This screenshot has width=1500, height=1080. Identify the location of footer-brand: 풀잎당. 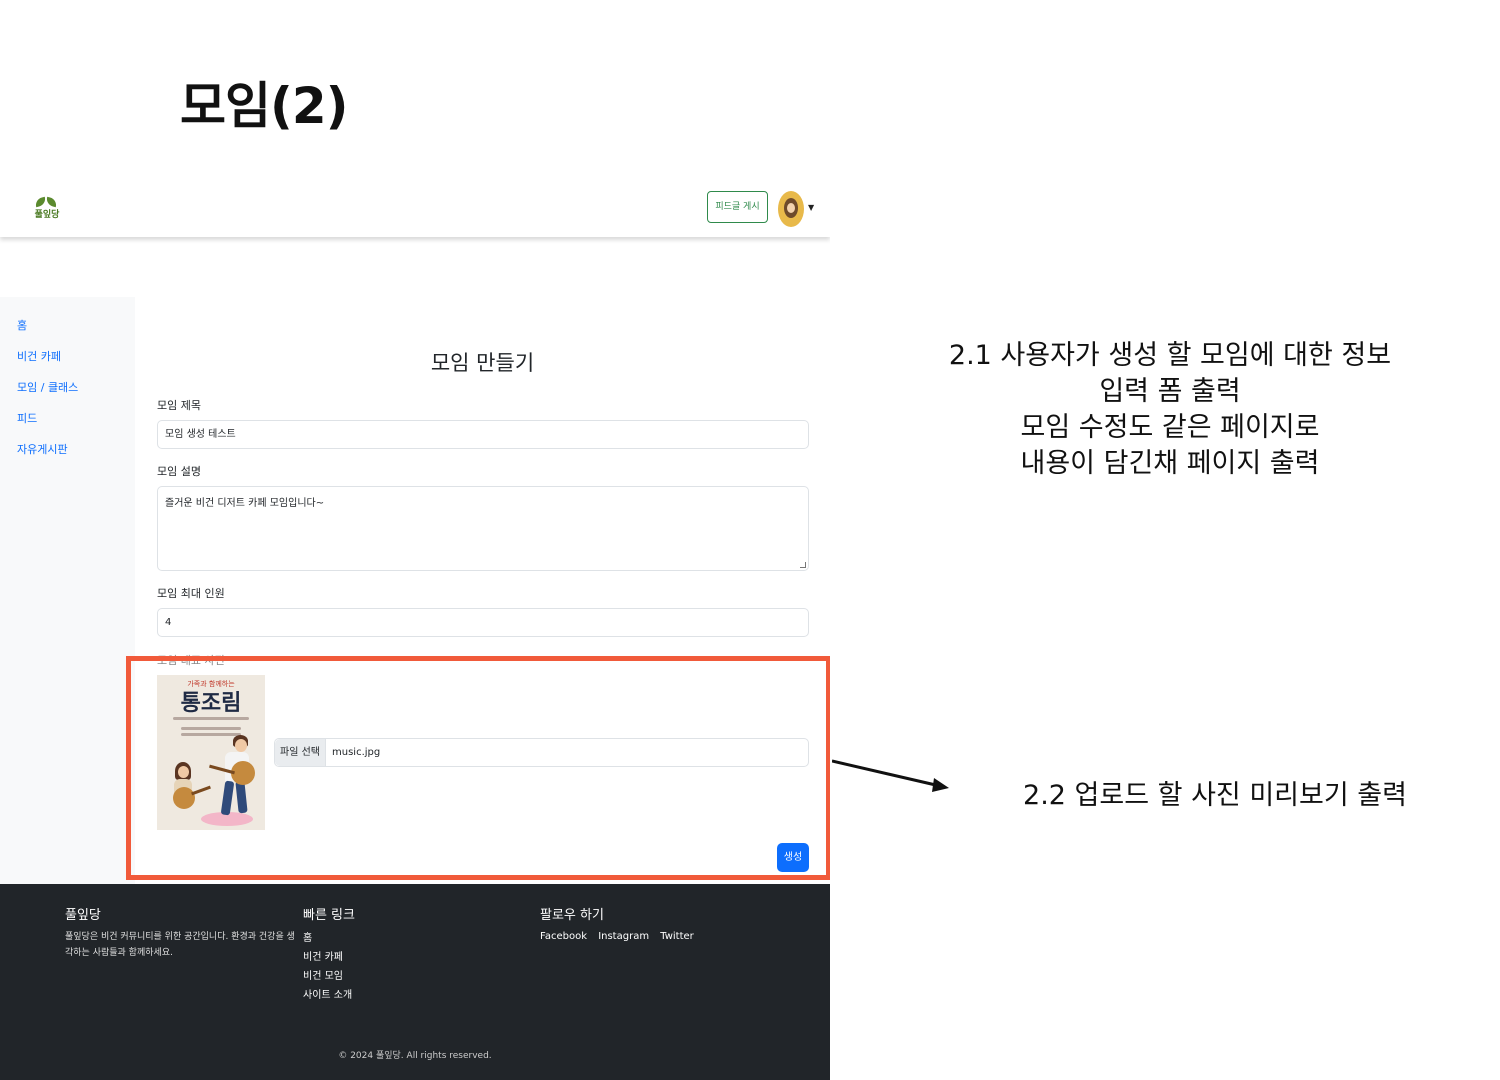
(83, 915).